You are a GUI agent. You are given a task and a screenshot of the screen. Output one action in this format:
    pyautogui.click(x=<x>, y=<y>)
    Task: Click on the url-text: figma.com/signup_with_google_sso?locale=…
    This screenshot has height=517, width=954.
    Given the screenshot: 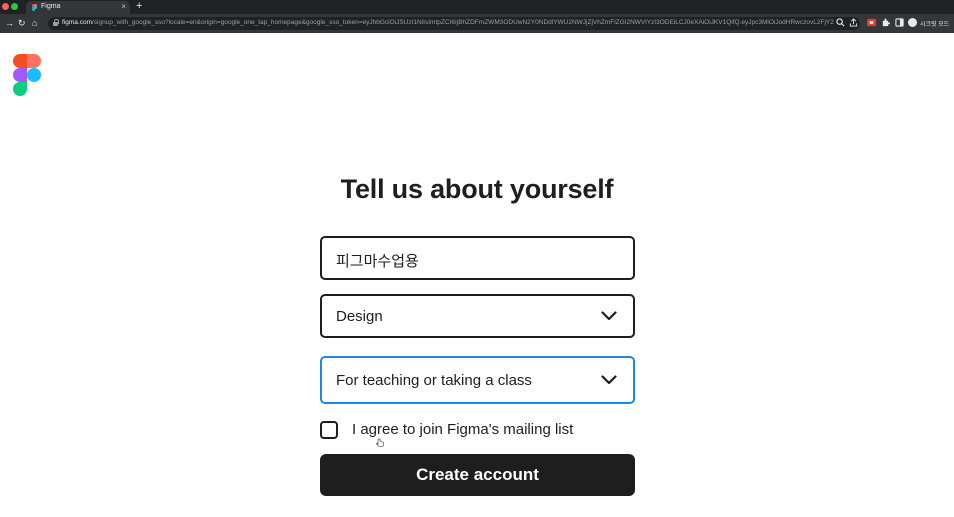 What is the action you would take?
    pyautogui.click(x=448, y=22)
    